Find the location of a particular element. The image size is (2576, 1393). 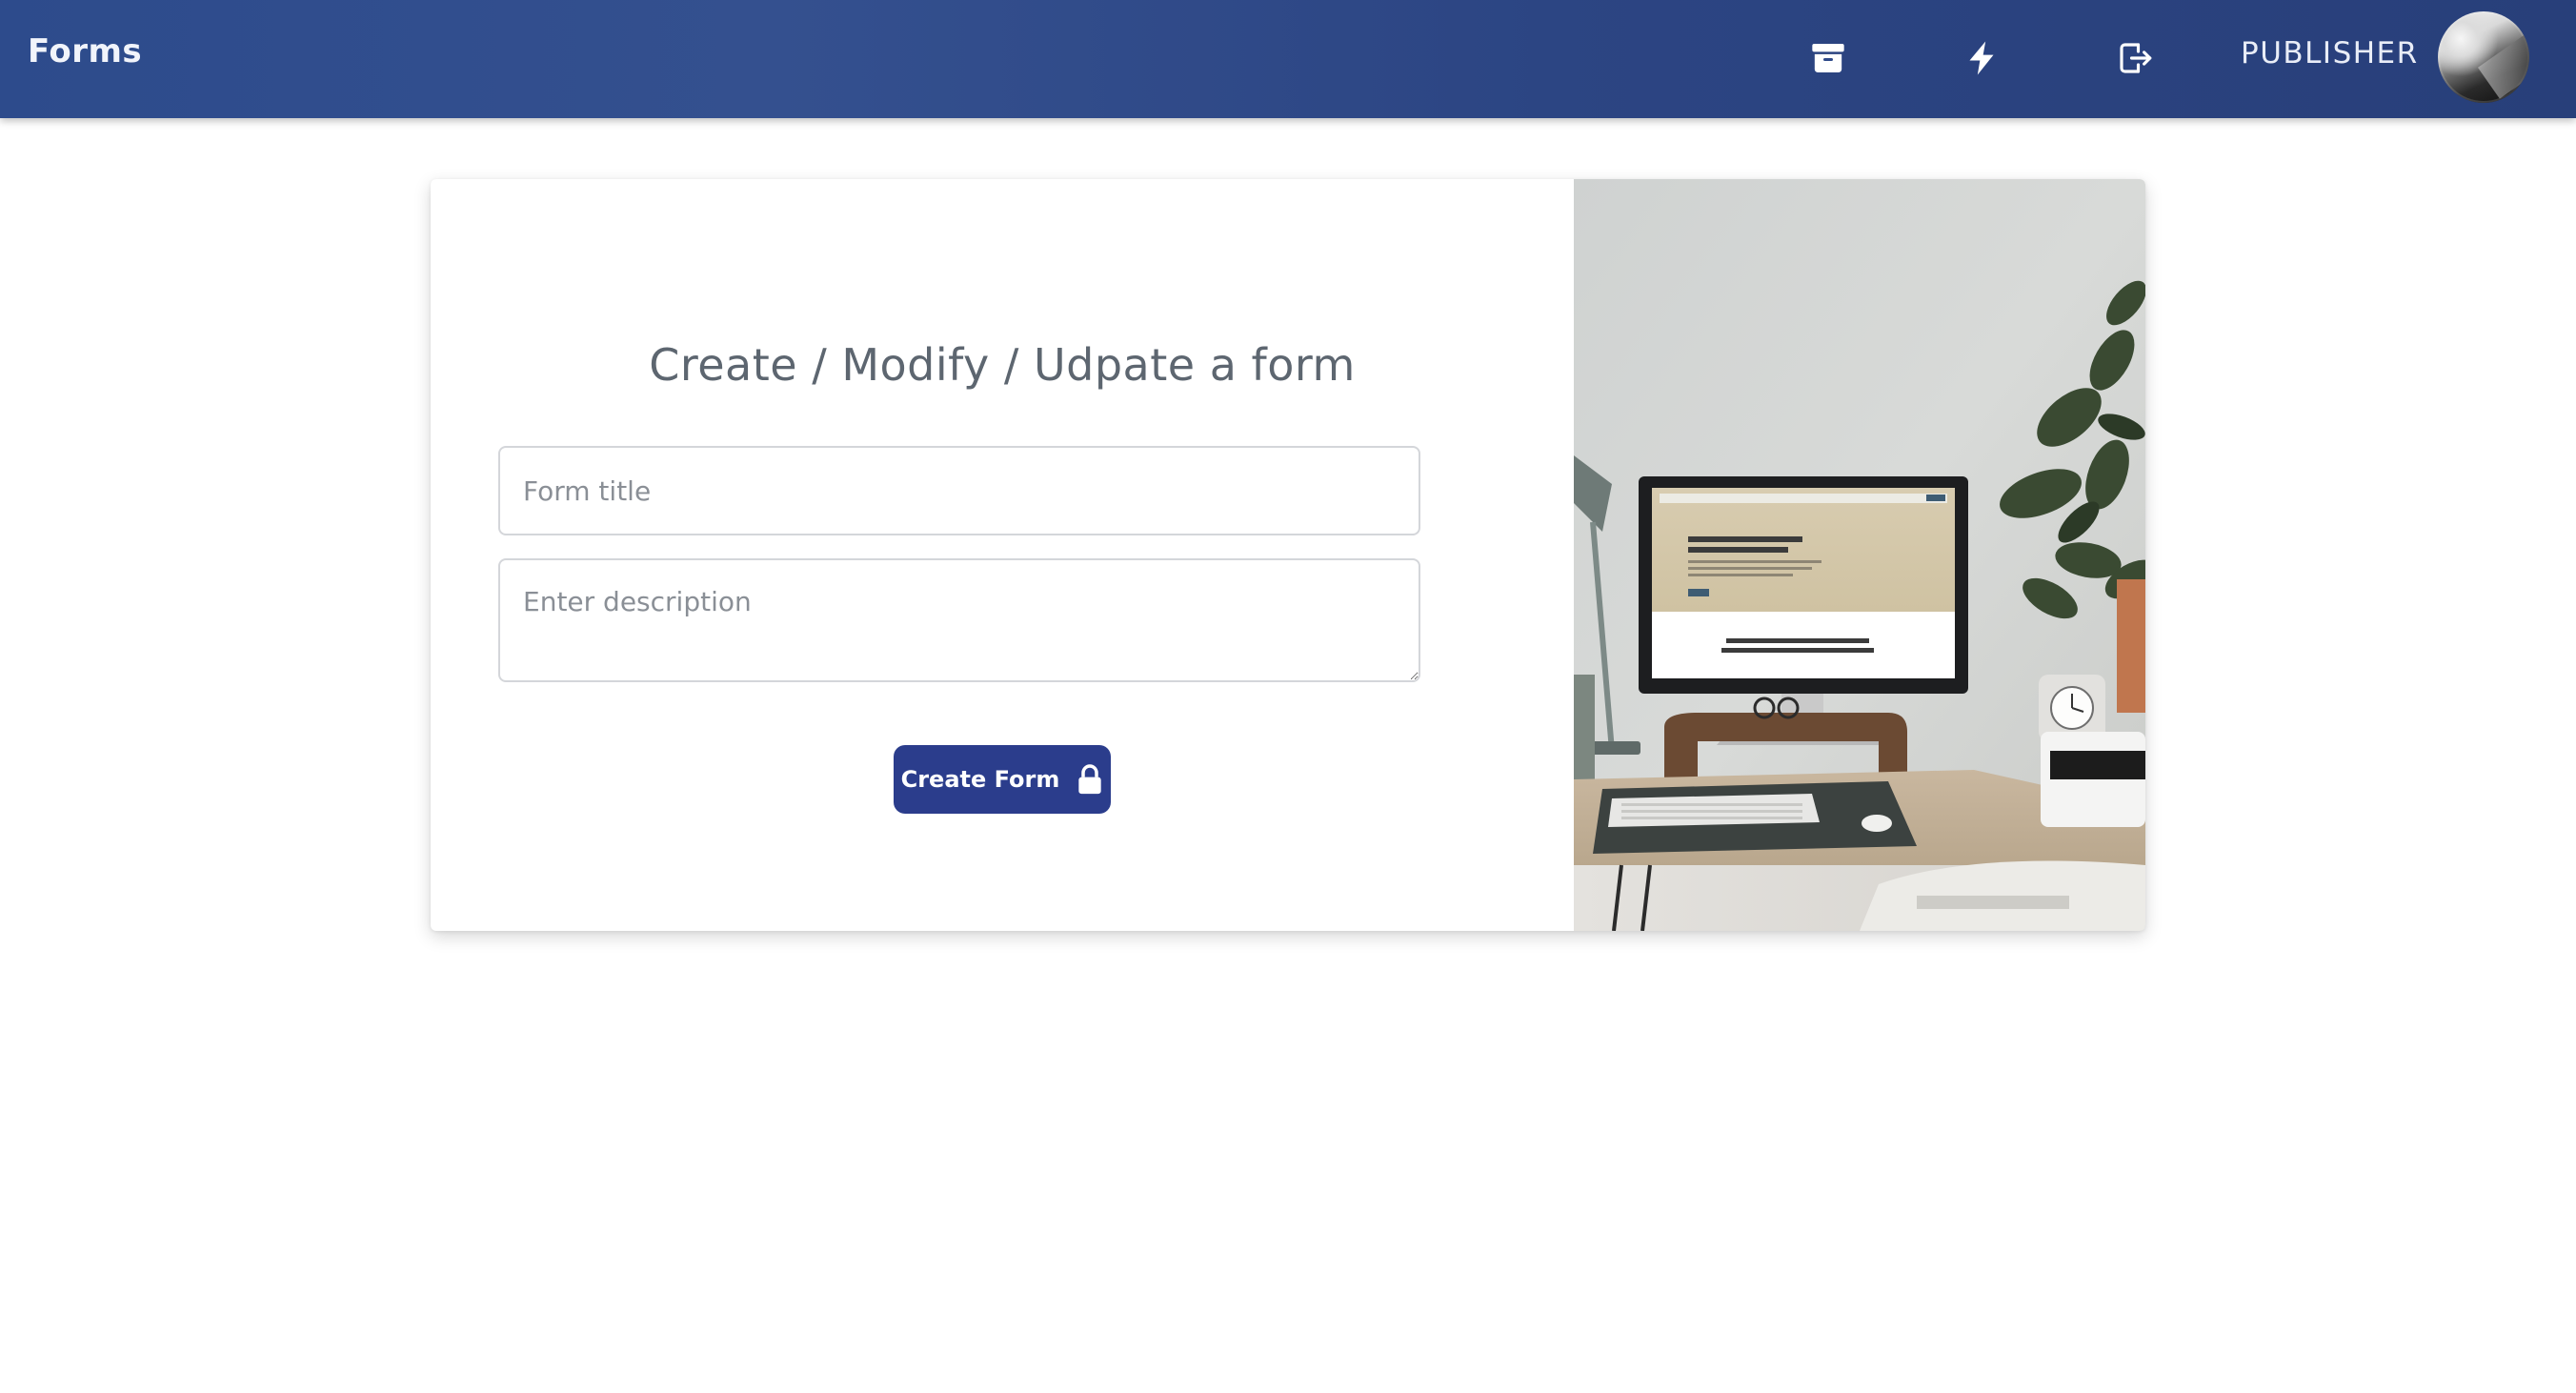

user-role-label: PUBLISHER is located at coordinates (2330, 54).